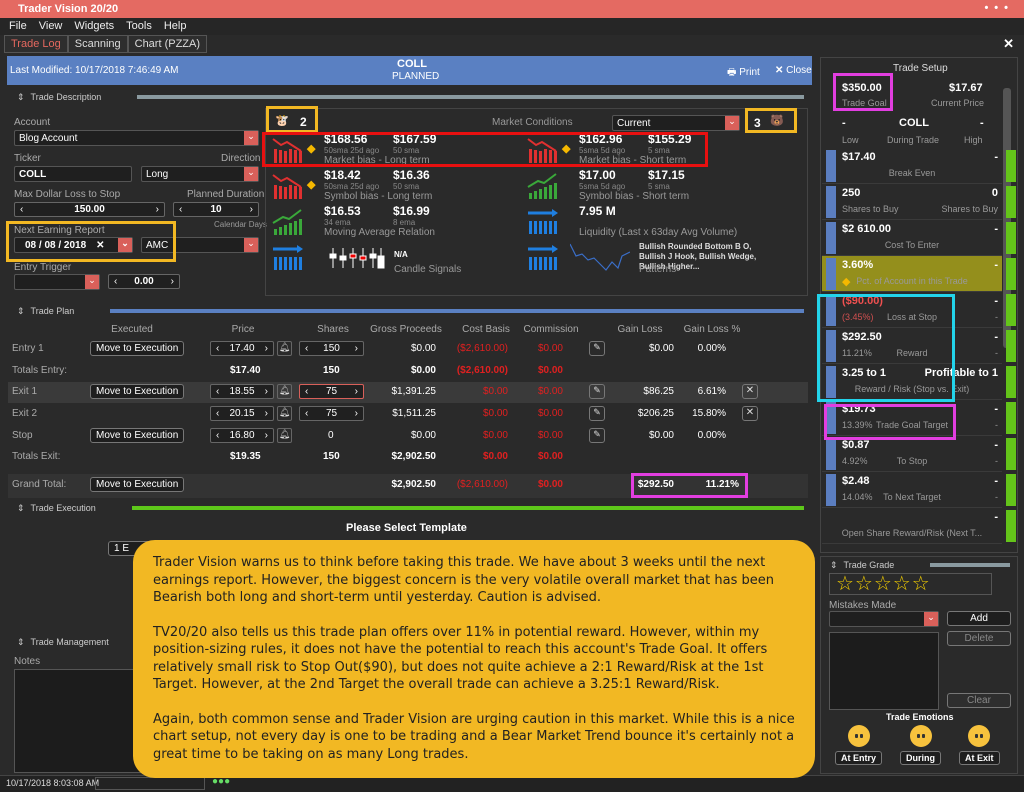 The image size is (1024, 792). Describe the element at coordinates (912, 461) in the screenshot. I see `setup-caption: To Stop` at that location.